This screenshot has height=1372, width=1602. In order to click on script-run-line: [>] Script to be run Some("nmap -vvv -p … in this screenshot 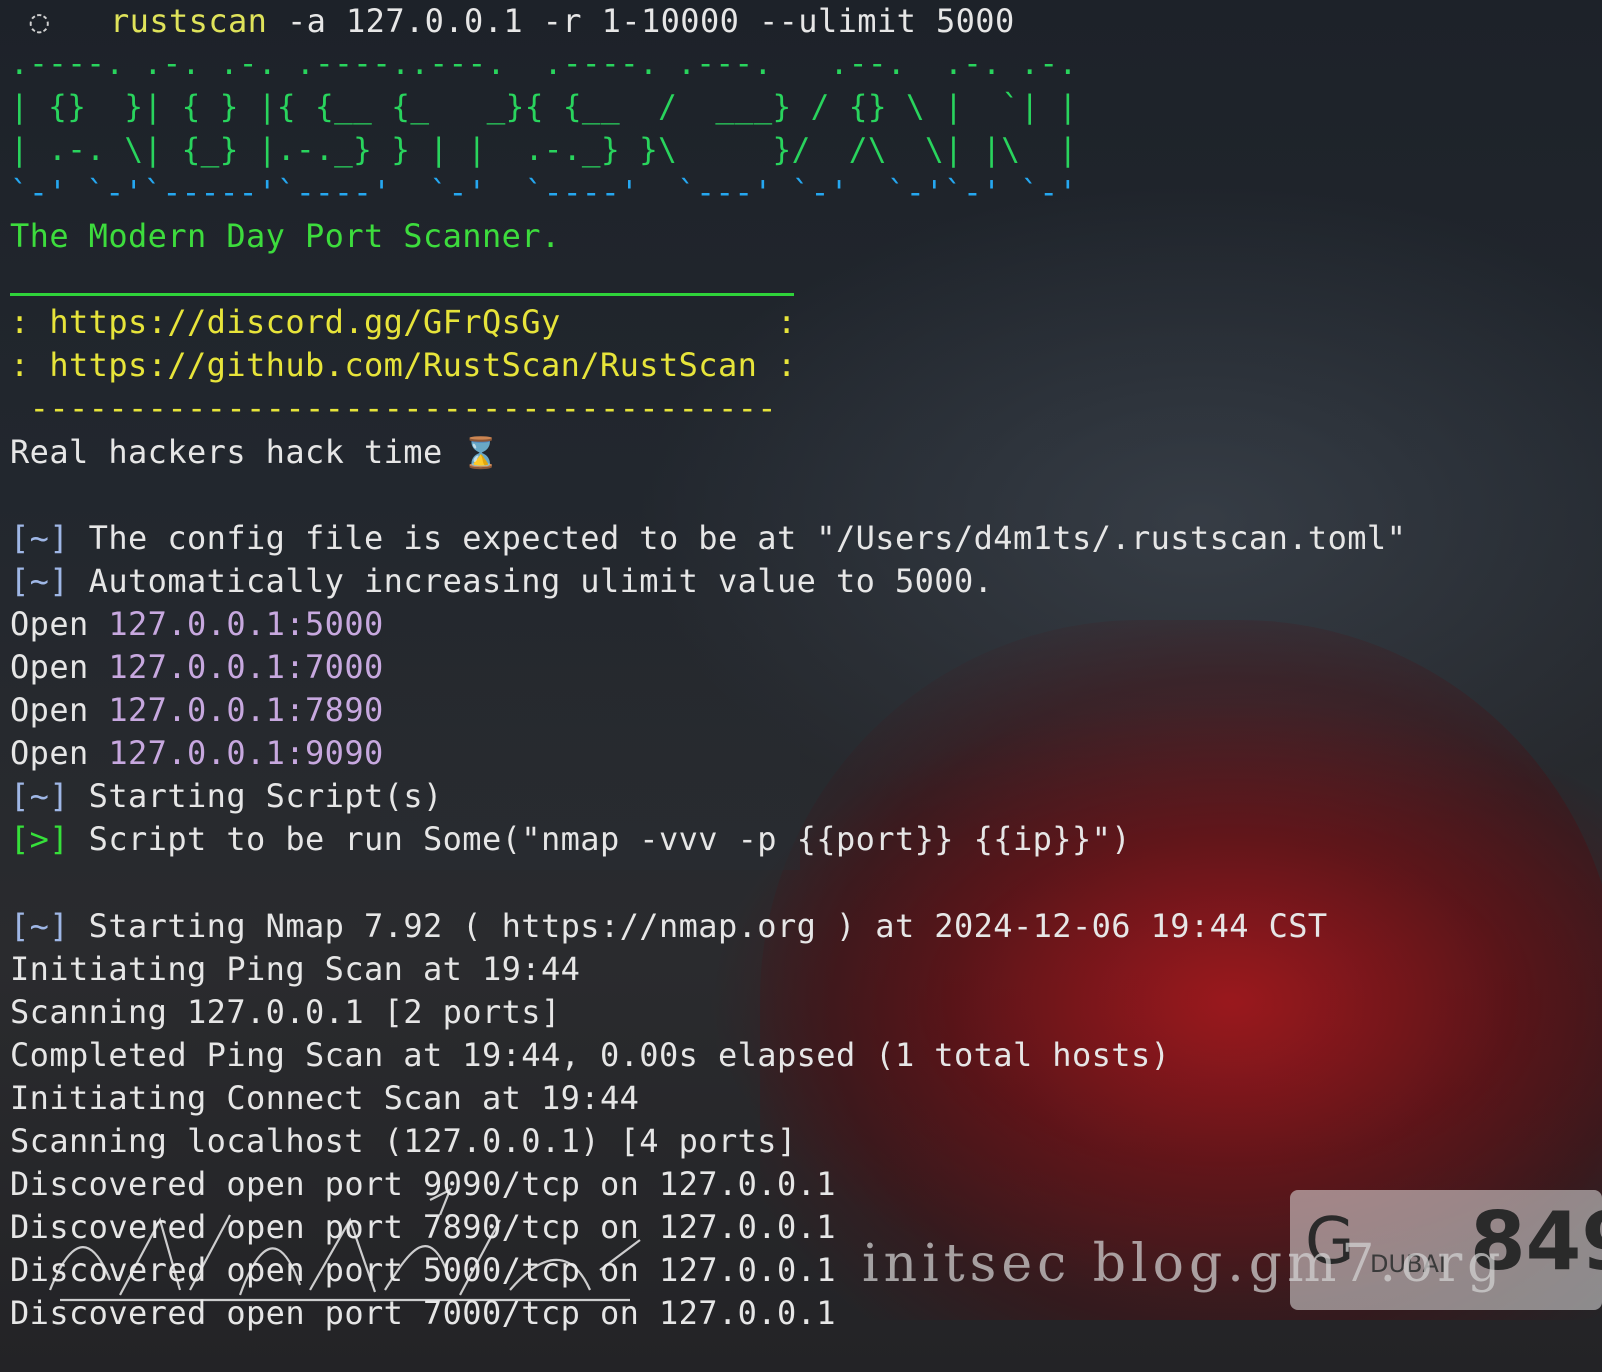, I will do `click(570, 839)`.